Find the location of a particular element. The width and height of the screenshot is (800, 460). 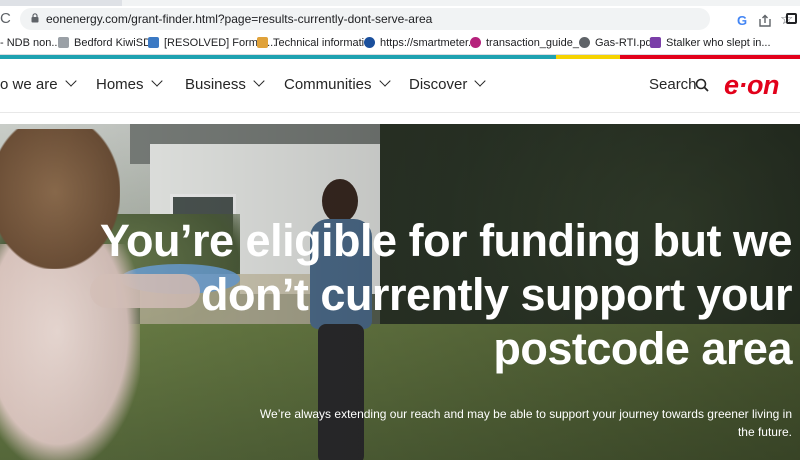

side-panel-icon is located at coordinates (791, 18).